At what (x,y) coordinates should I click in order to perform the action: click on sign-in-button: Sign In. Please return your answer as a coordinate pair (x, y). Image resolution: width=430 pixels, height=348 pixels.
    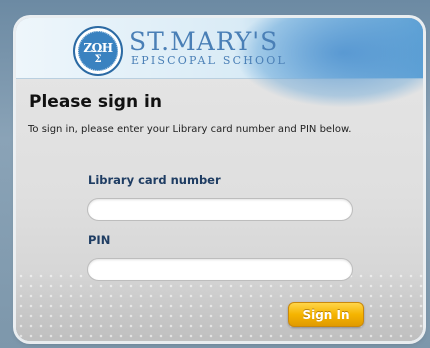
    Looking at the image, I should click on (326, 314).